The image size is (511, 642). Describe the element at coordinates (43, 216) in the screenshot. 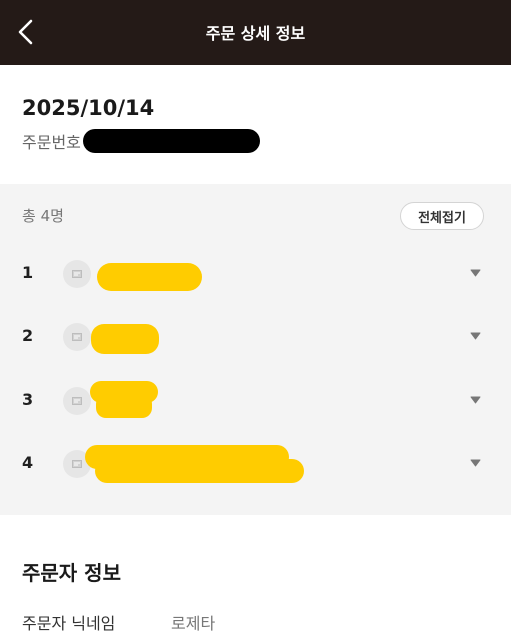

I see `member-total-count: 총 4명` at that location.